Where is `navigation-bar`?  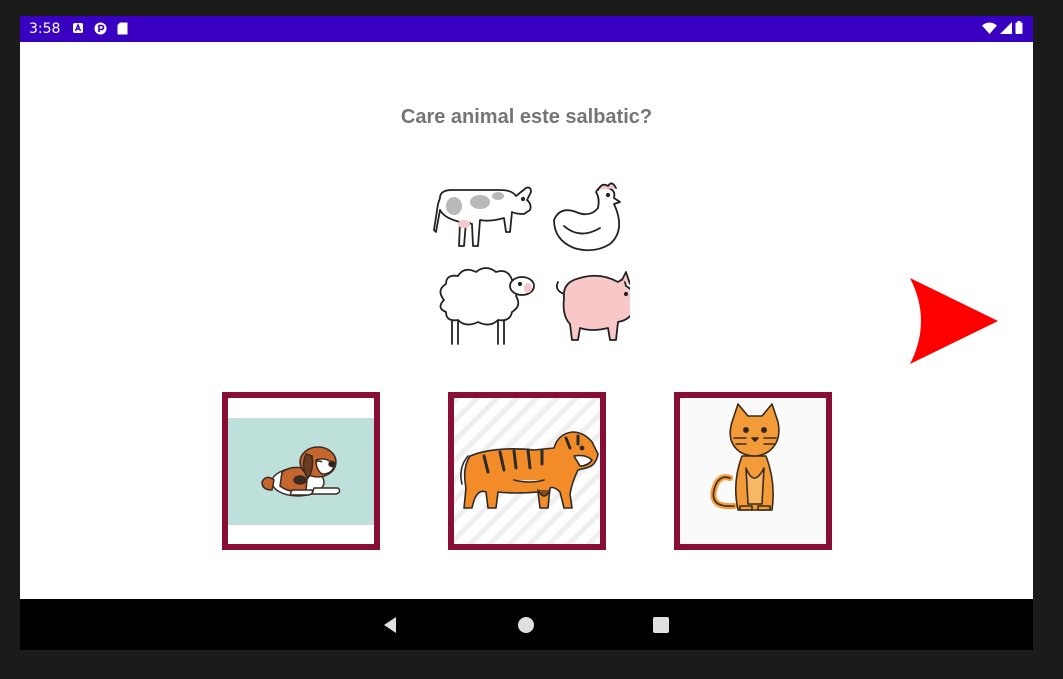
navigation-bar is located at coordinates (526, 624).